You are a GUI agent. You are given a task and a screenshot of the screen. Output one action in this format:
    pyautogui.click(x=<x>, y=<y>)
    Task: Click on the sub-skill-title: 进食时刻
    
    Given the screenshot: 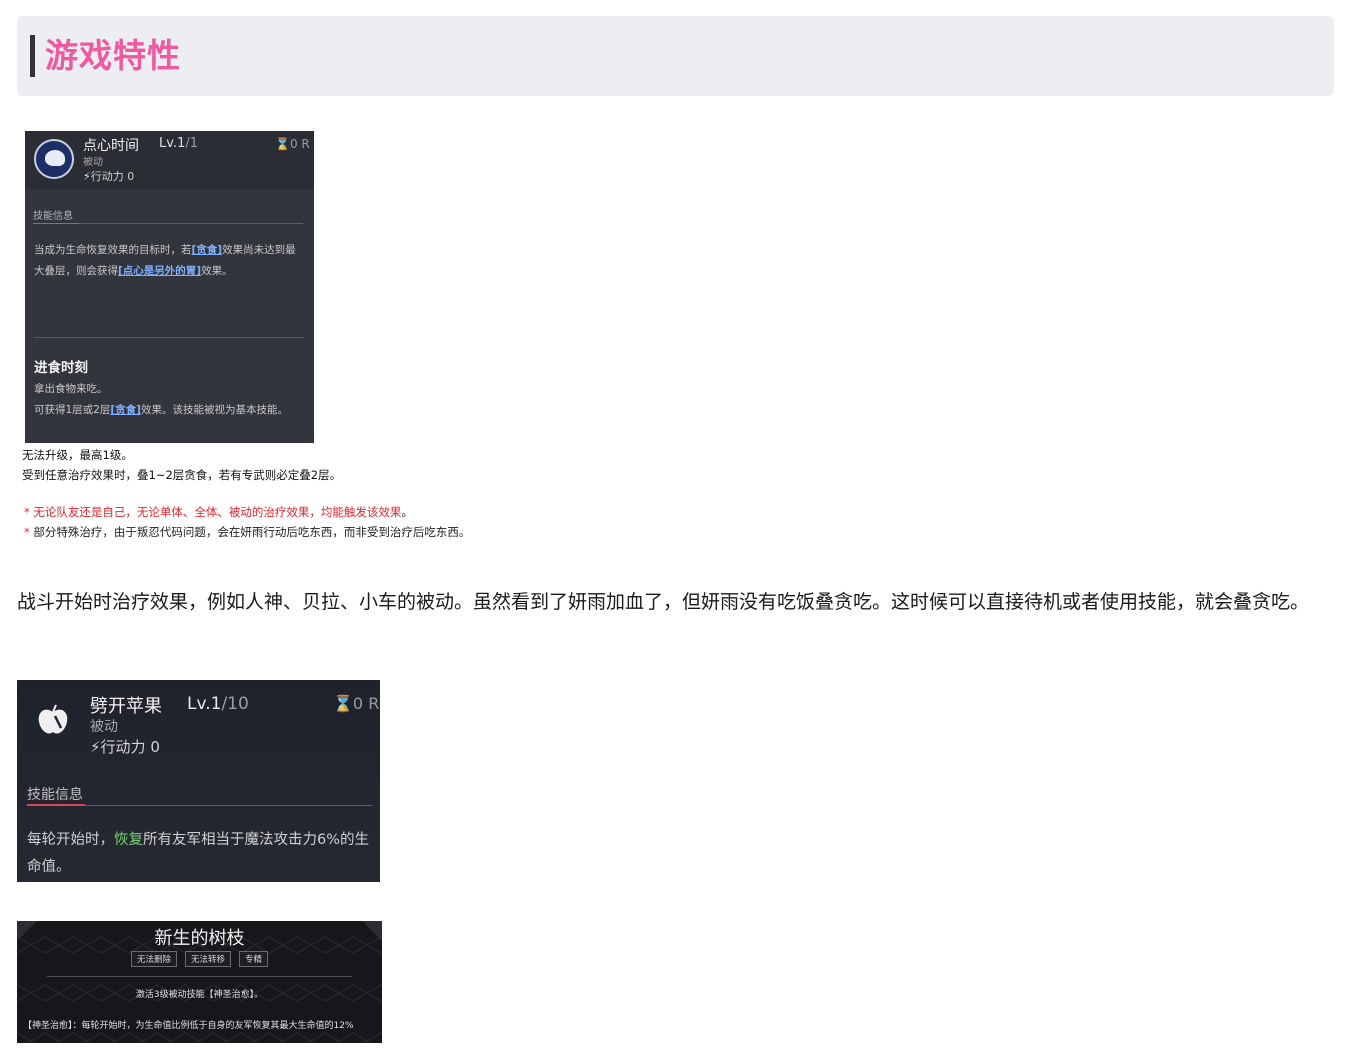 What is the action you would take?
    pyautogui.click(x=61, y=368)
    